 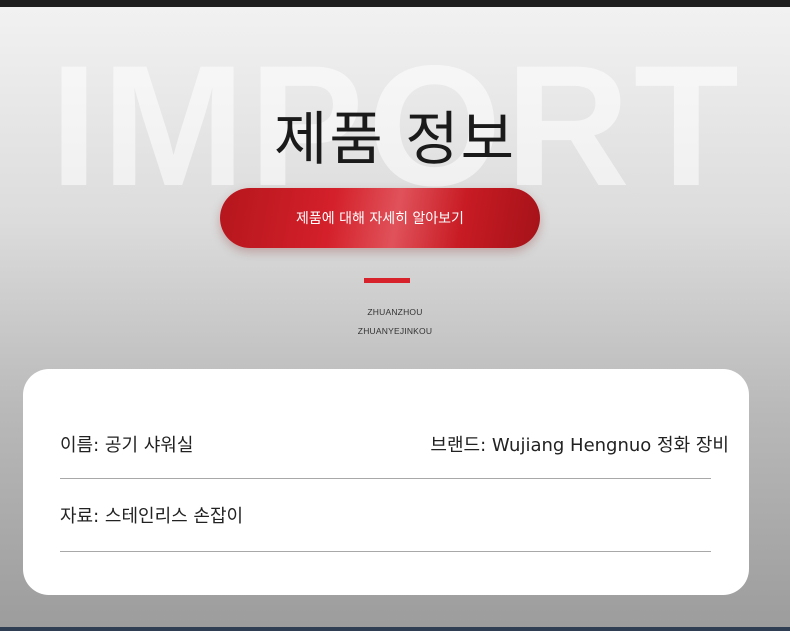 I want to click on bottom-bar, so click(x=395, y=629).